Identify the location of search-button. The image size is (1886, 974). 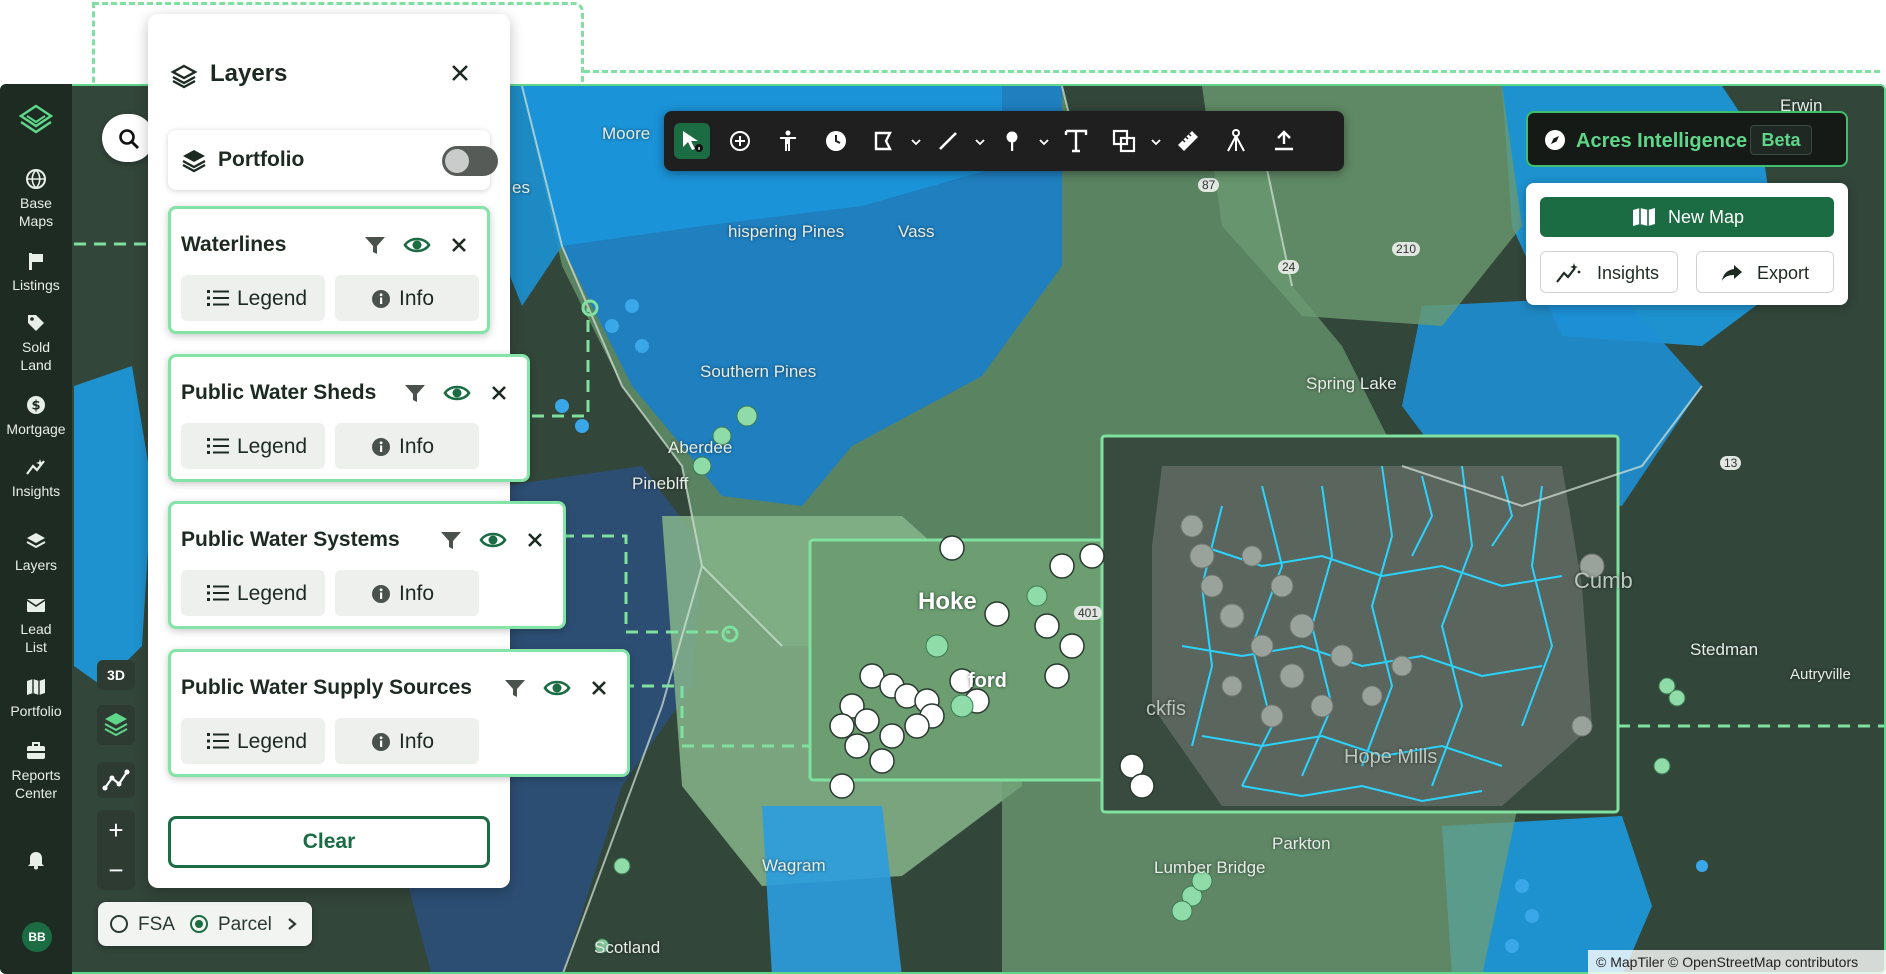
(128, 138).